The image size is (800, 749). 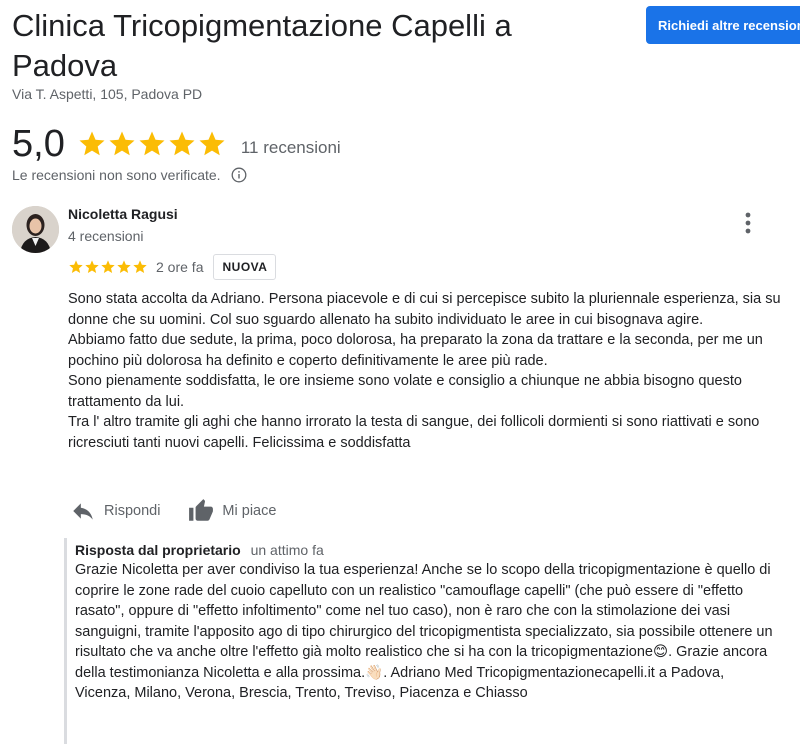 I want to click on more-options-icon, so click(x=748, y=223).